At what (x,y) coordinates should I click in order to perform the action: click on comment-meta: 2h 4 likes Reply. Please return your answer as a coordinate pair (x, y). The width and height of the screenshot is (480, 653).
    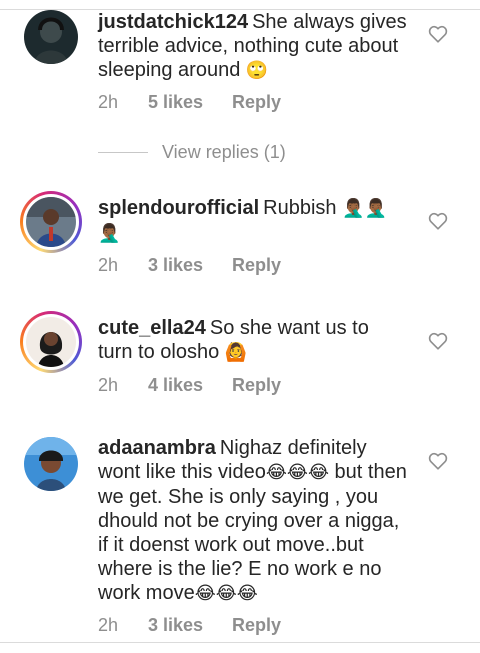
    Looking at the image, I should click on (189, 385).